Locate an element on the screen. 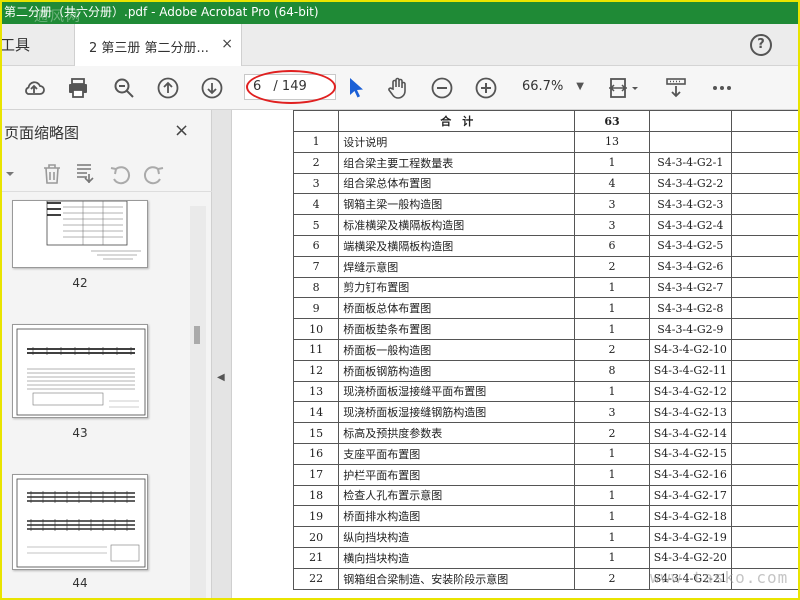 This screenshot has height=600, width=800. hand-tool-icon is located at coordinates (398, 88).